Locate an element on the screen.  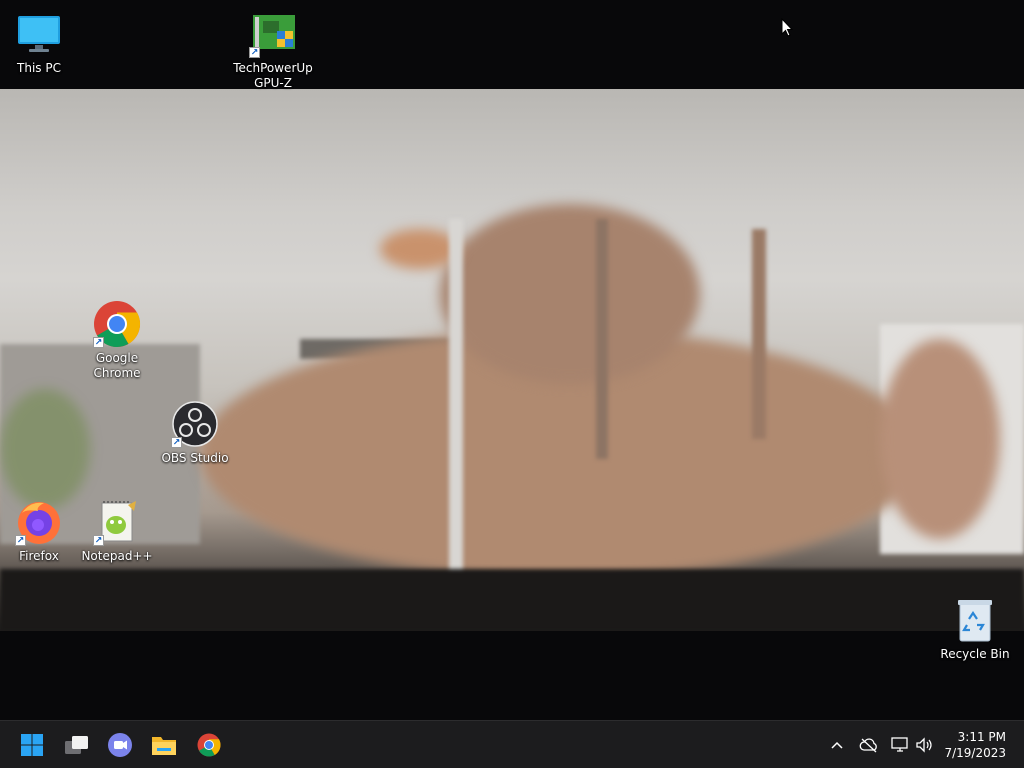
task-view-icon is located at coordinates (76, 745).